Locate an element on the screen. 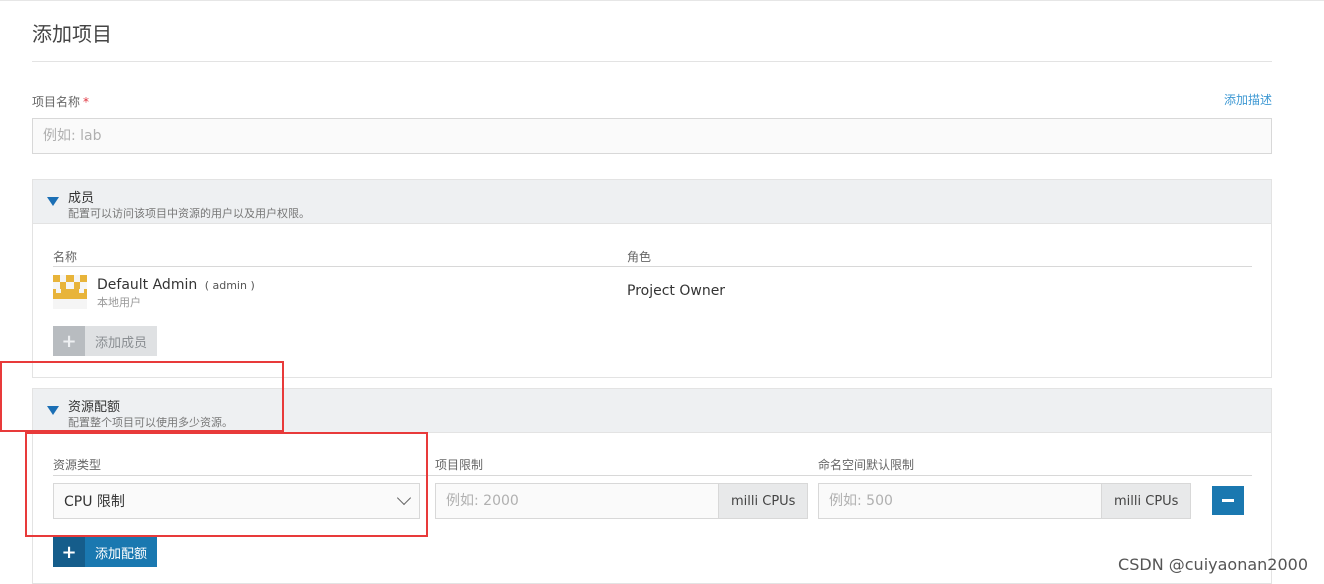 The width and height of the screenshot is (1324, 584). quota-col-namespace-limit: 命名空间默认限制 is located at coordinates (866, 465).